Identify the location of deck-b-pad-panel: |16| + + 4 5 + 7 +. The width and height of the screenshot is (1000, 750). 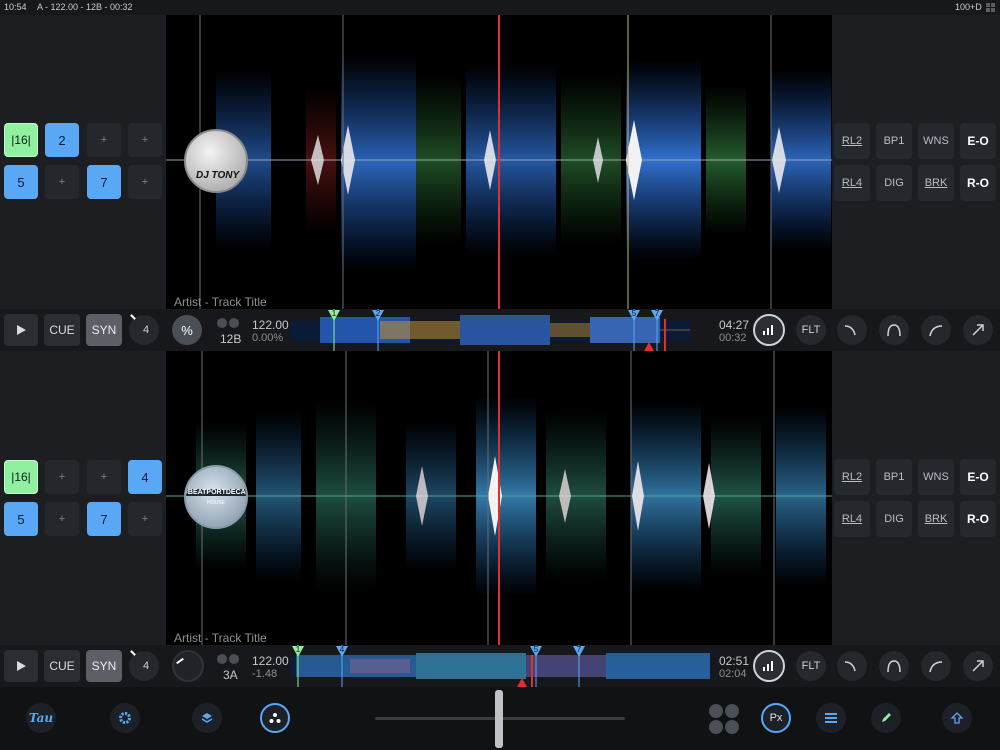
(83, 498).